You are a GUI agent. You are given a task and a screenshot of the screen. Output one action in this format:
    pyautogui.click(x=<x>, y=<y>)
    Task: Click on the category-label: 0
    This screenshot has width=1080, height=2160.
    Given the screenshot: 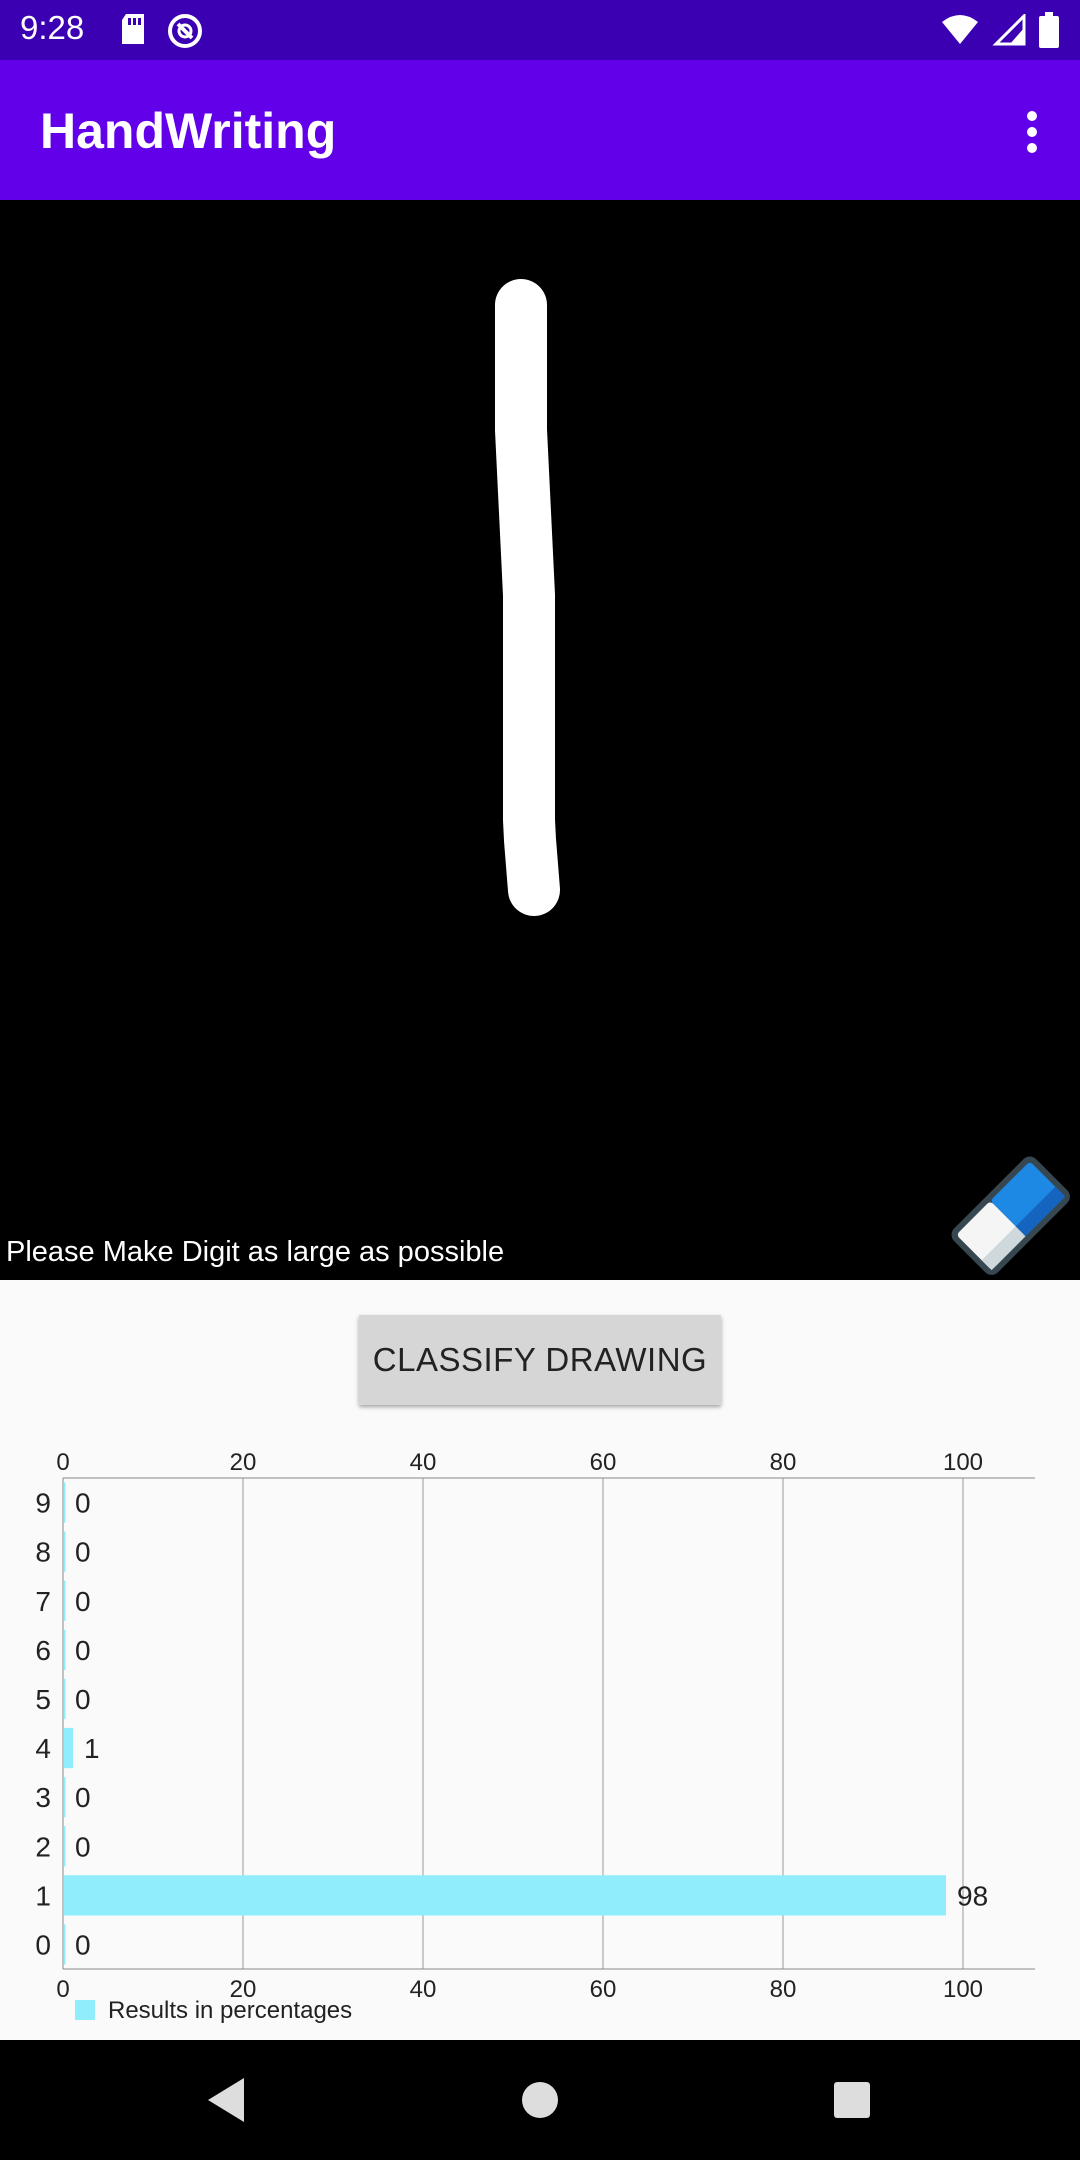 What is the action you would take?
    pyautogui.click(x=43, y=1944)
    